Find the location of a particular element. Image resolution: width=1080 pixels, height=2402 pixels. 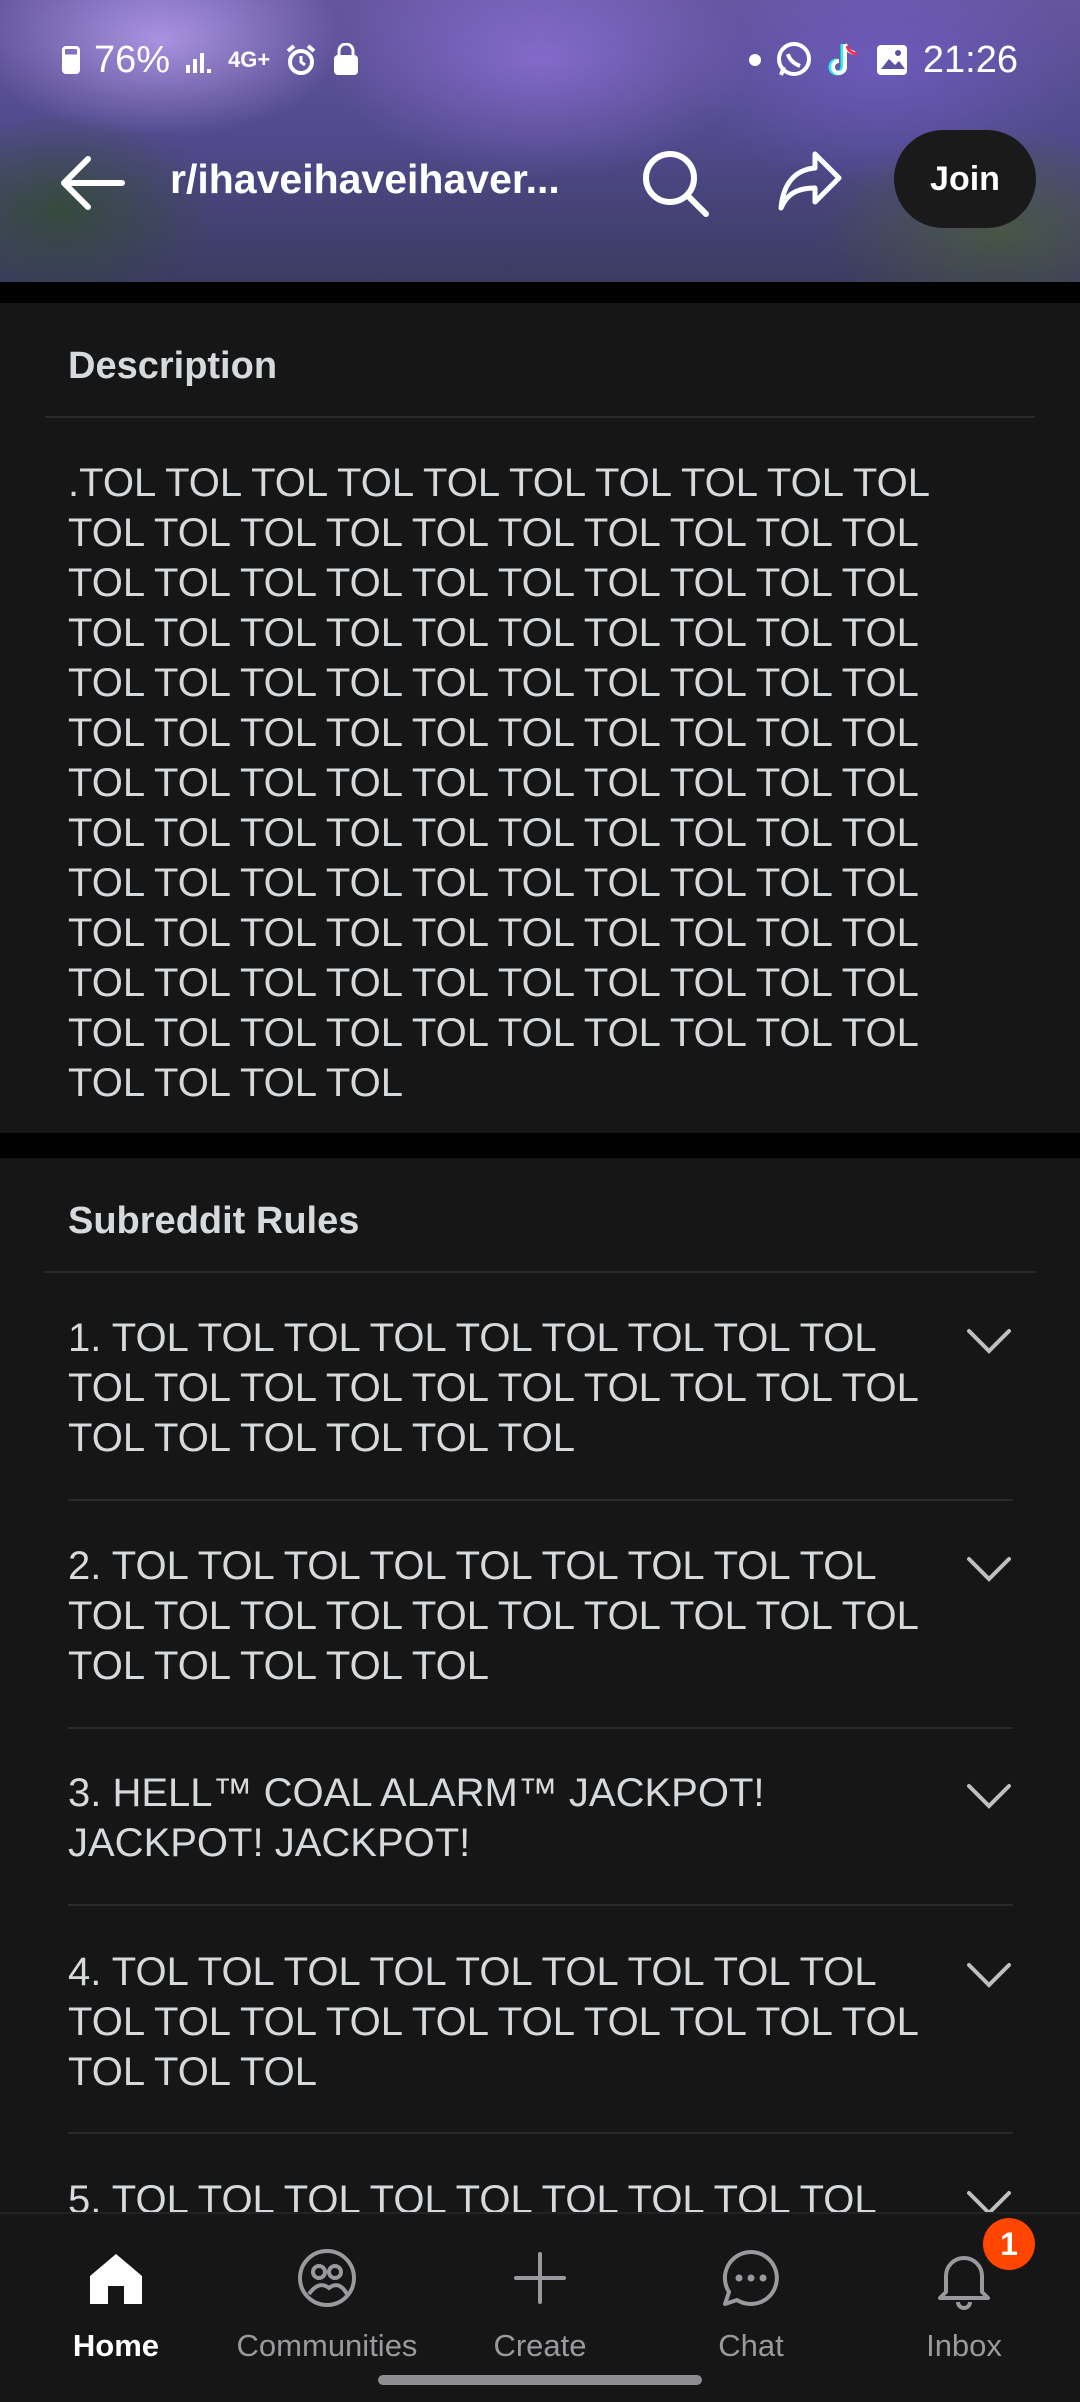

notification-dot-icon is located at coordinates (754, 60).